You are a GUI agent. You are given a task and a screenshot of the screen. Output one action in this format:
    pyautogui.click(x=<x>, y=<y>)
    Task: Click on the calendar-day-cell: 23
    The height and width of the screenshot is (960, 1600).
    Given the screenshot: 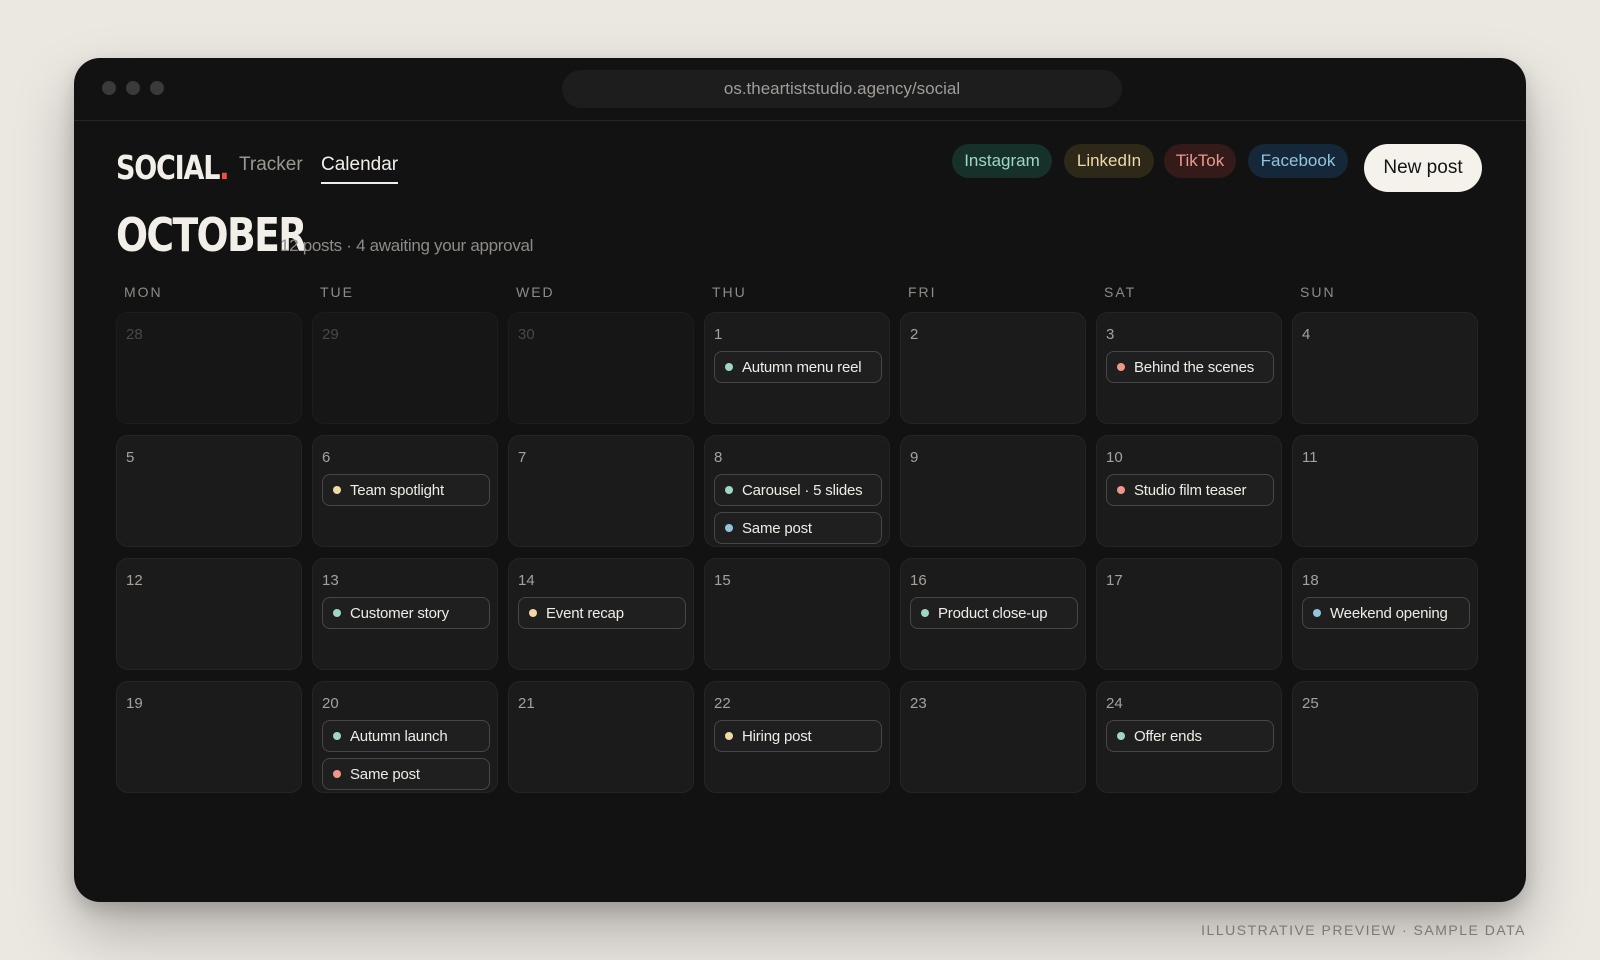 What is the action you would take?
    pyautogui.click(x=993, y=737)
    